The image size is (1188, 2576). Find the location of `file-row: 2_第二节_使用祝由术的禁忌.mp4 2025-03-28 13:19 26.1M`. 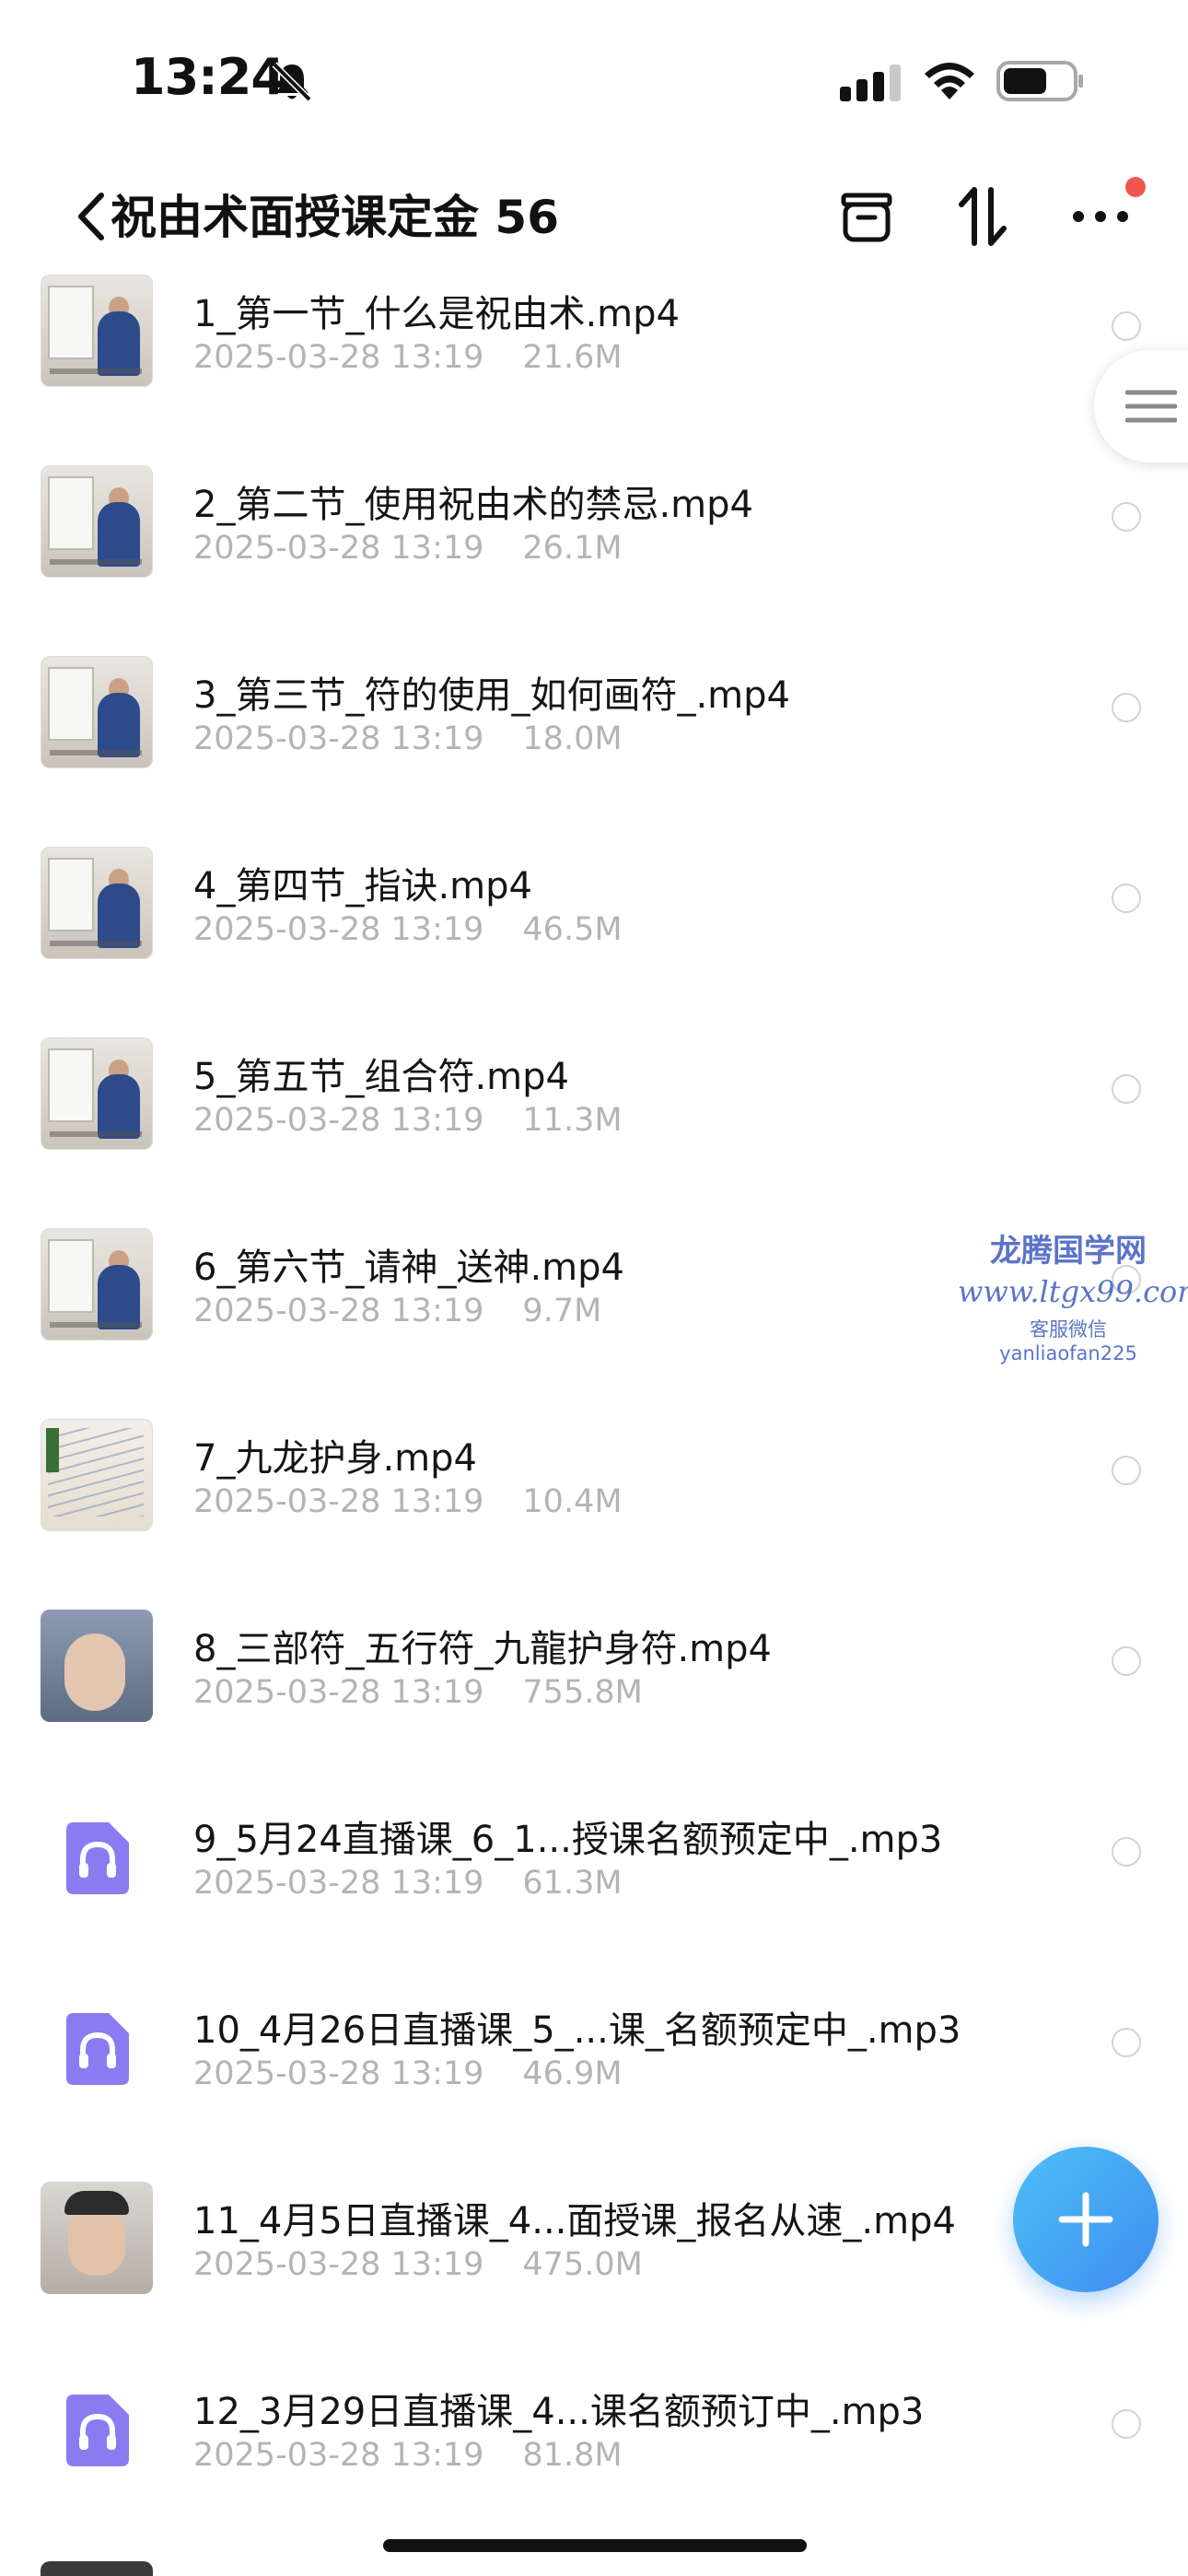

file-row: 2_第二节_使用祝由术的禁忌.mp4 2025-03-28 13:19 26.1M is located at coordinates (594, 553).